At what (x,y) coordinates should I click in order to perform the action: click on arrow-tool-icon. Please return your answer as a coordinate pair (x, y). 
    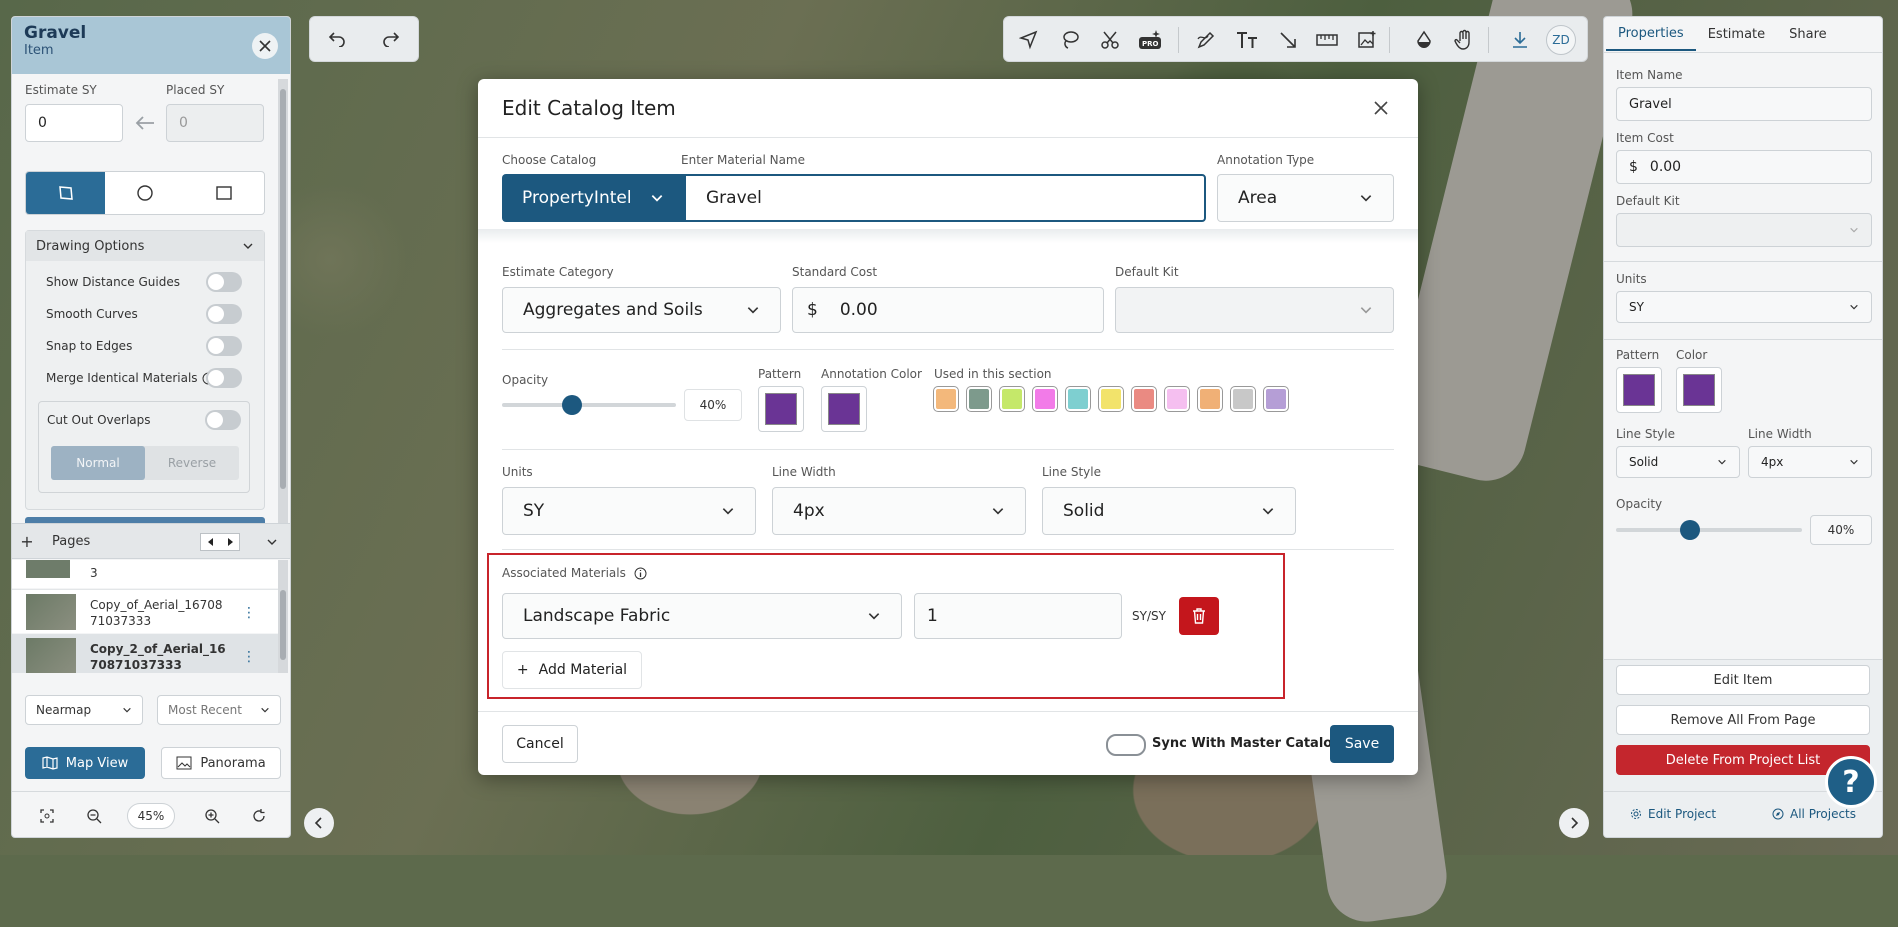
    Looking at the image, I should click on (1288, 40).